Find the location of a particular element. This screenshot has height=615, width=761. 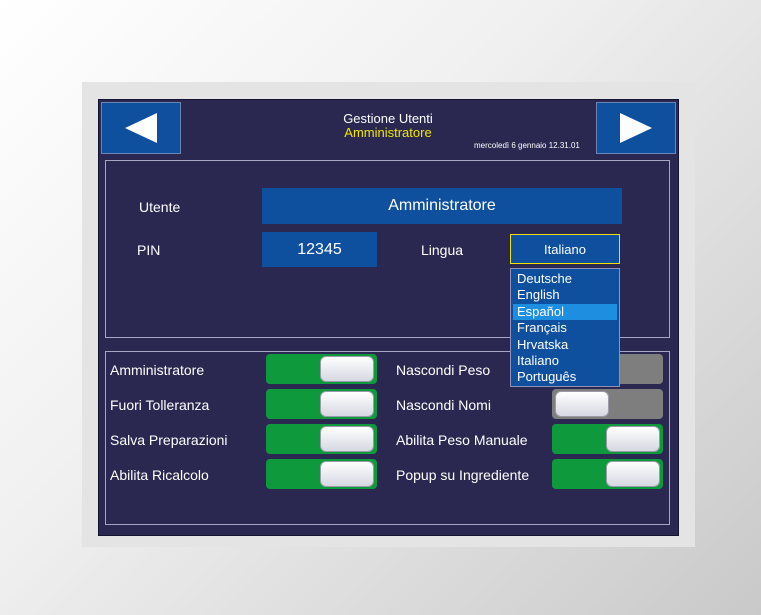

language-option: Español is located at coordinates (565, 312).